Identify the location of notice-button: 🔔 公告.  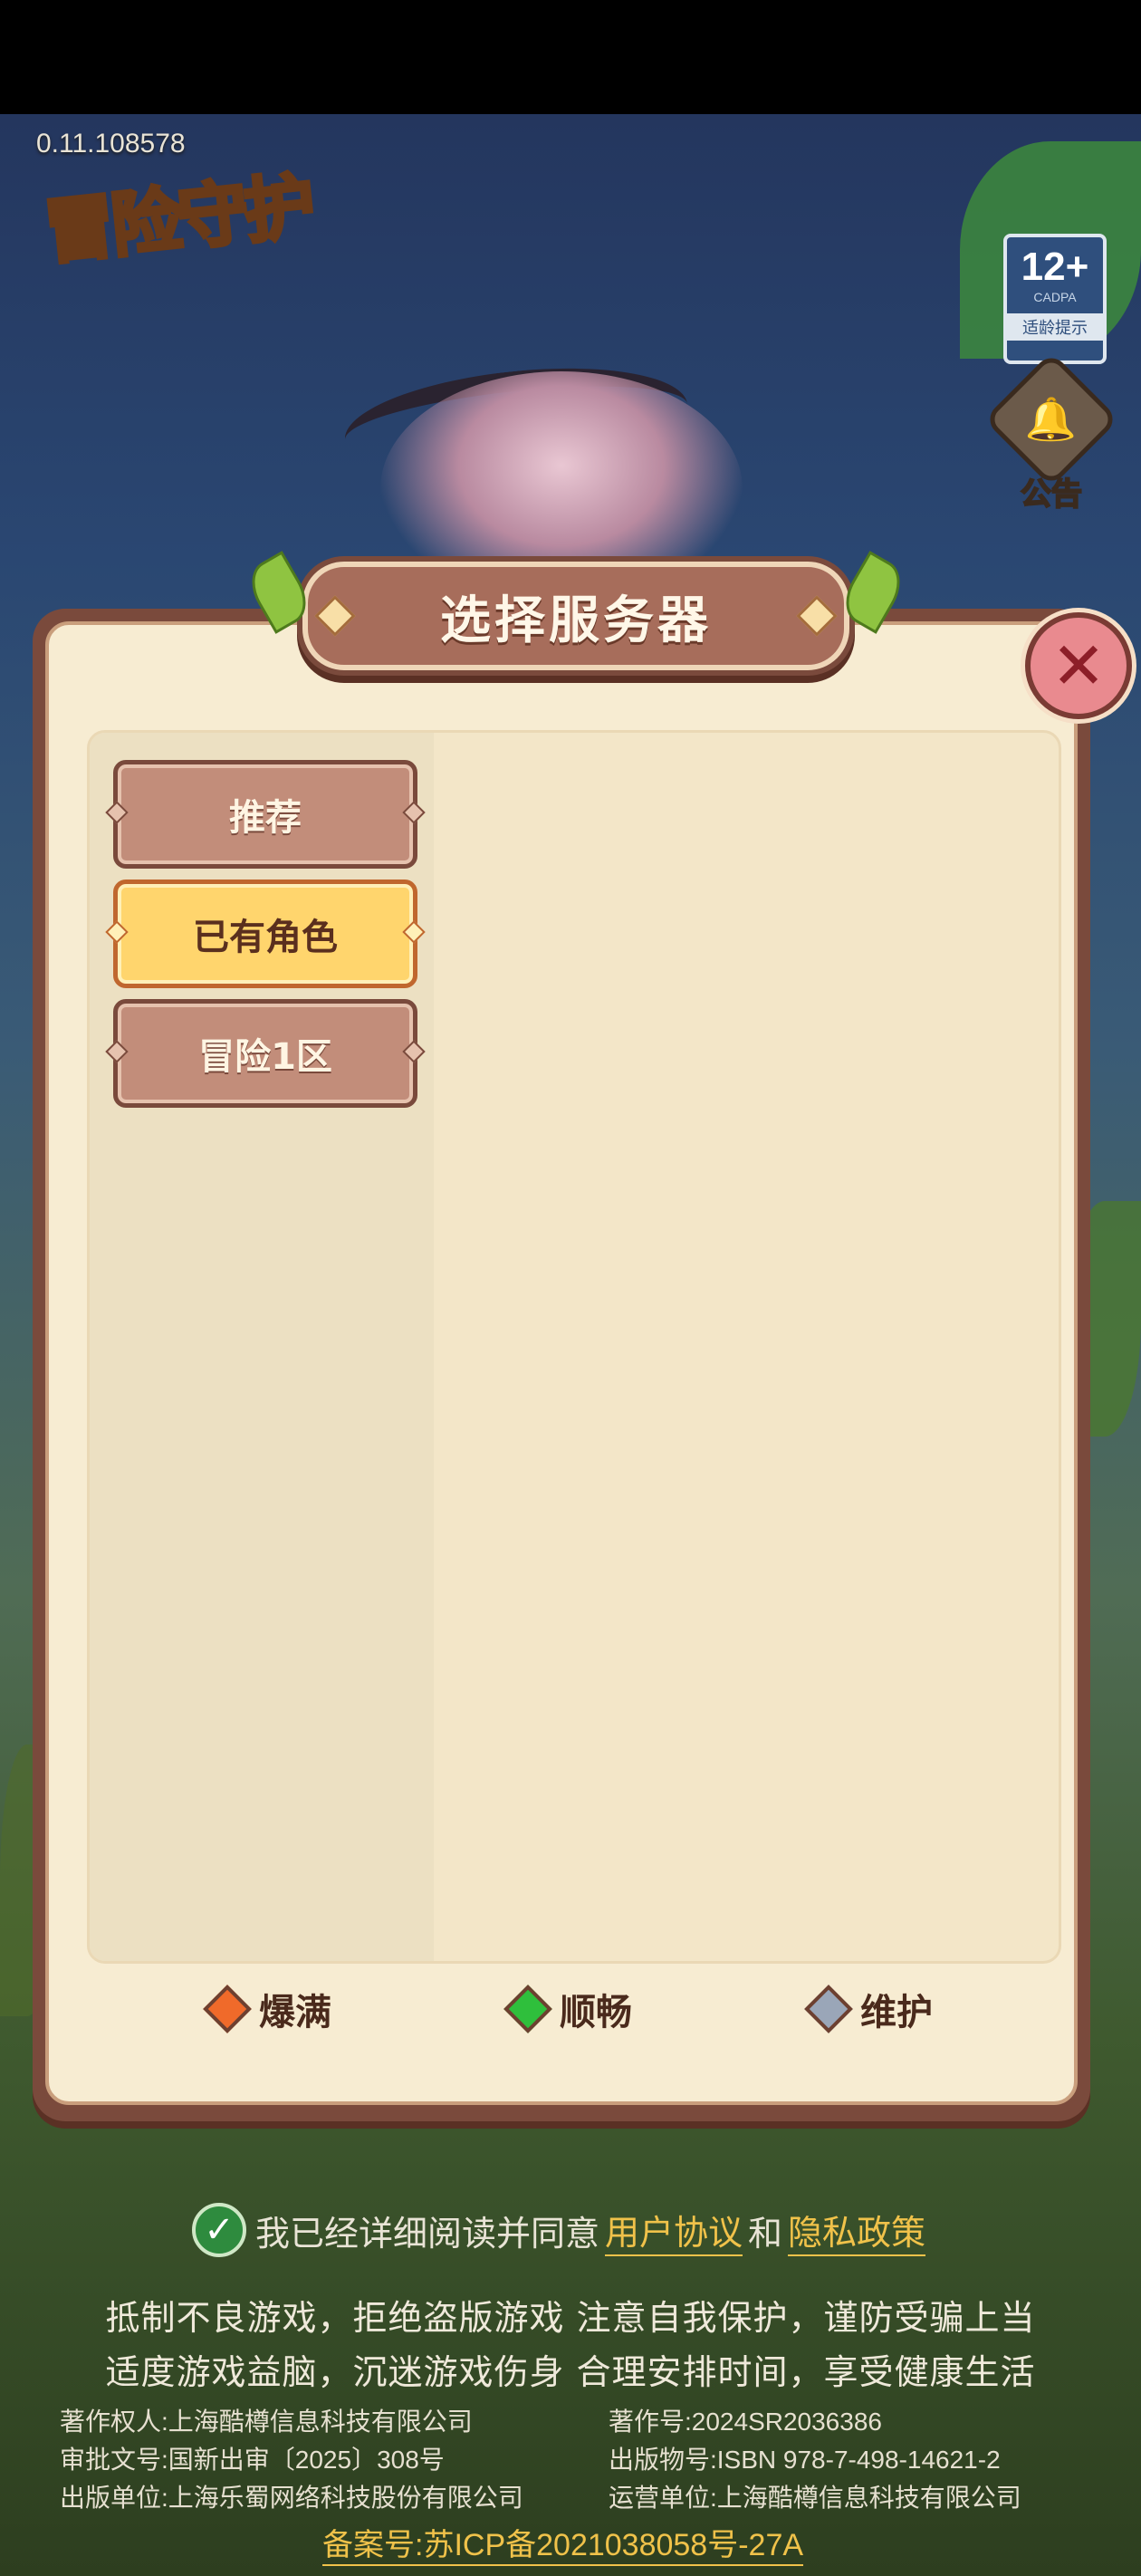
(1051, 432).